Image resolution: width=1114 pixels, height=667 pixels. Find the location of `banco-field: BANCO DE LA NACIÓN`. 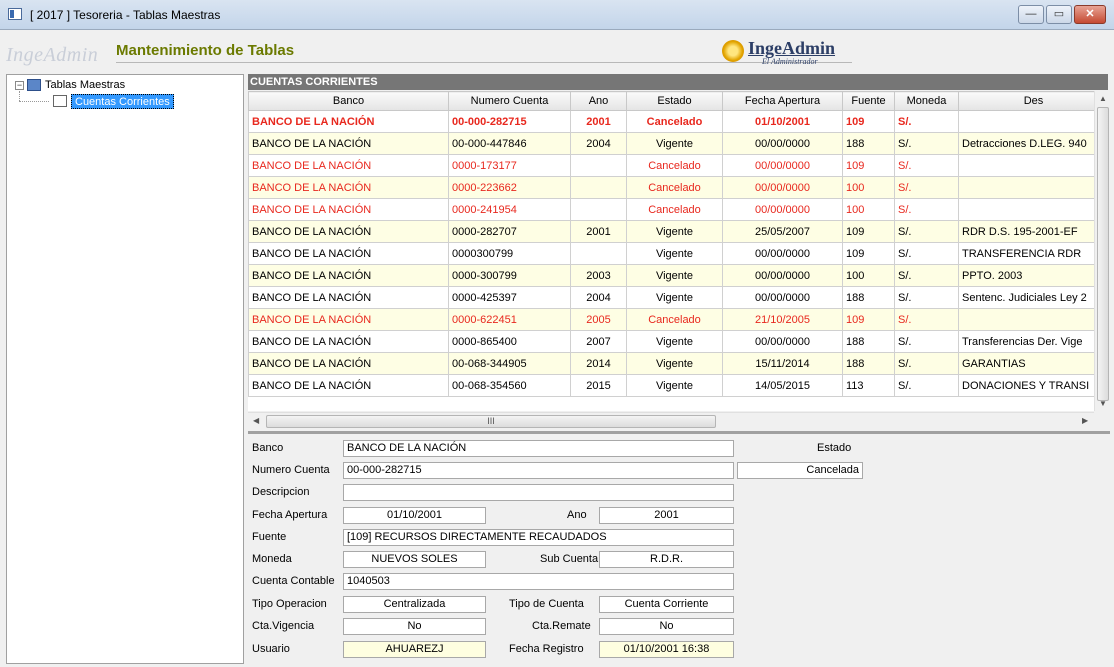

banco-field: BANCO DE LA NACIÓN is located at coordinates (538, 448).